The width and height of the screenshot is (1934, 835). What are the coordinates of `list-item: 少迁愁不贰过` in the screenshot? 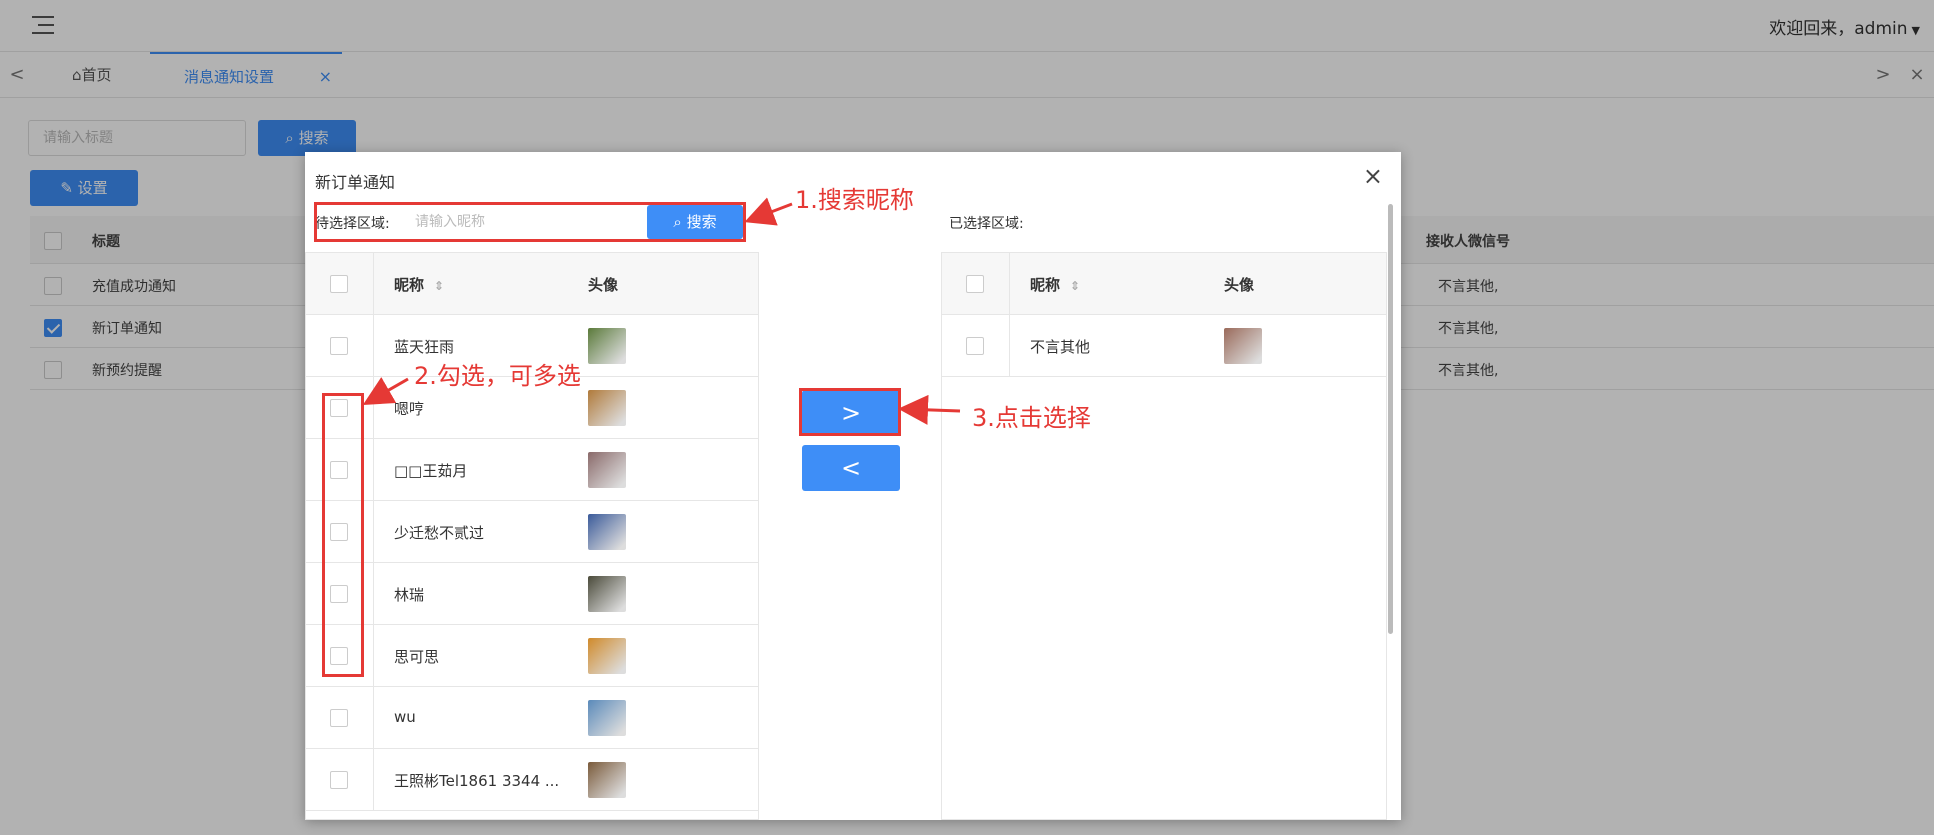 It's located at (532, 532).